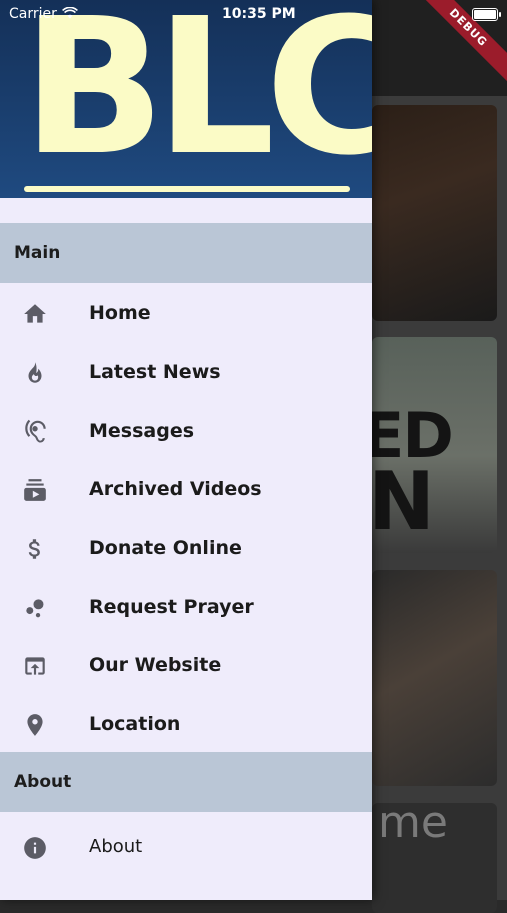 The height and width of the screenshot is (913, 507). What do you see at coordinates (413, 825) in the screenshot?
I see `card-title-text: me` at bounding box center [413, 825].